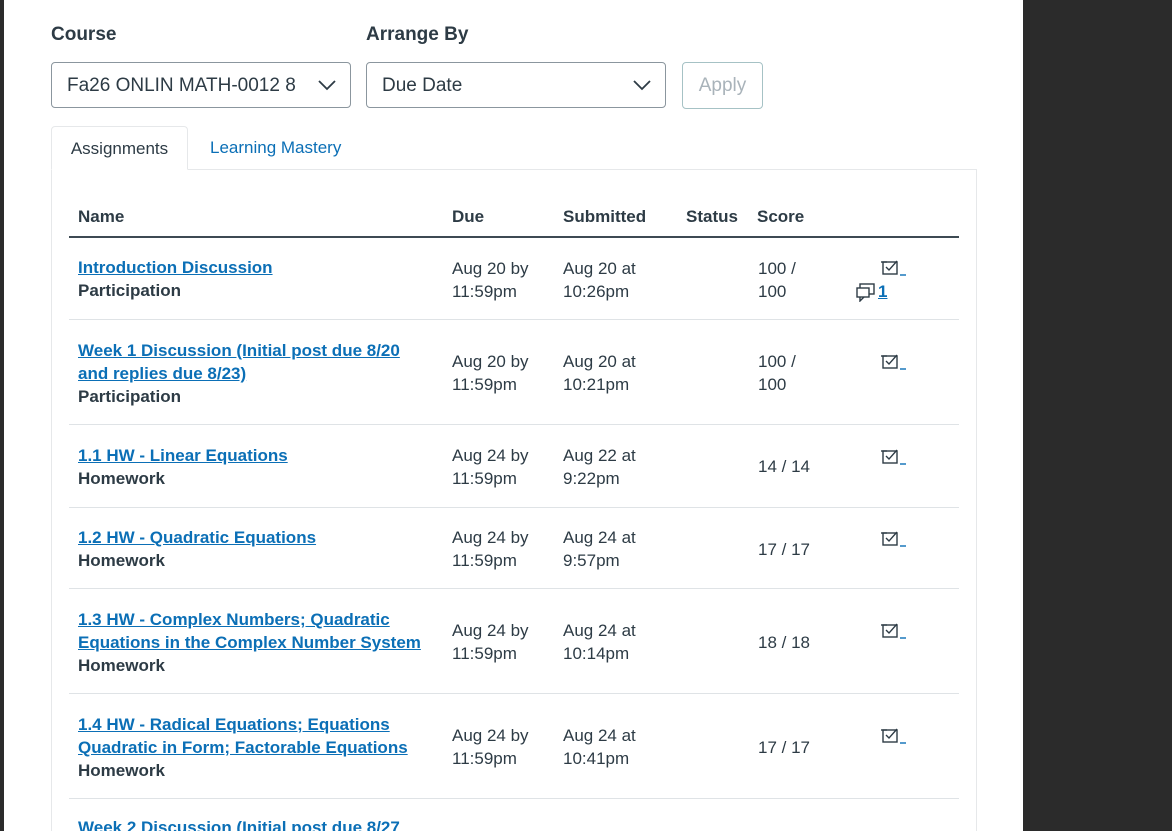  Describe the element at coordinates (882, 292) in the screenshot. I see `comment-count: 1` at that location.